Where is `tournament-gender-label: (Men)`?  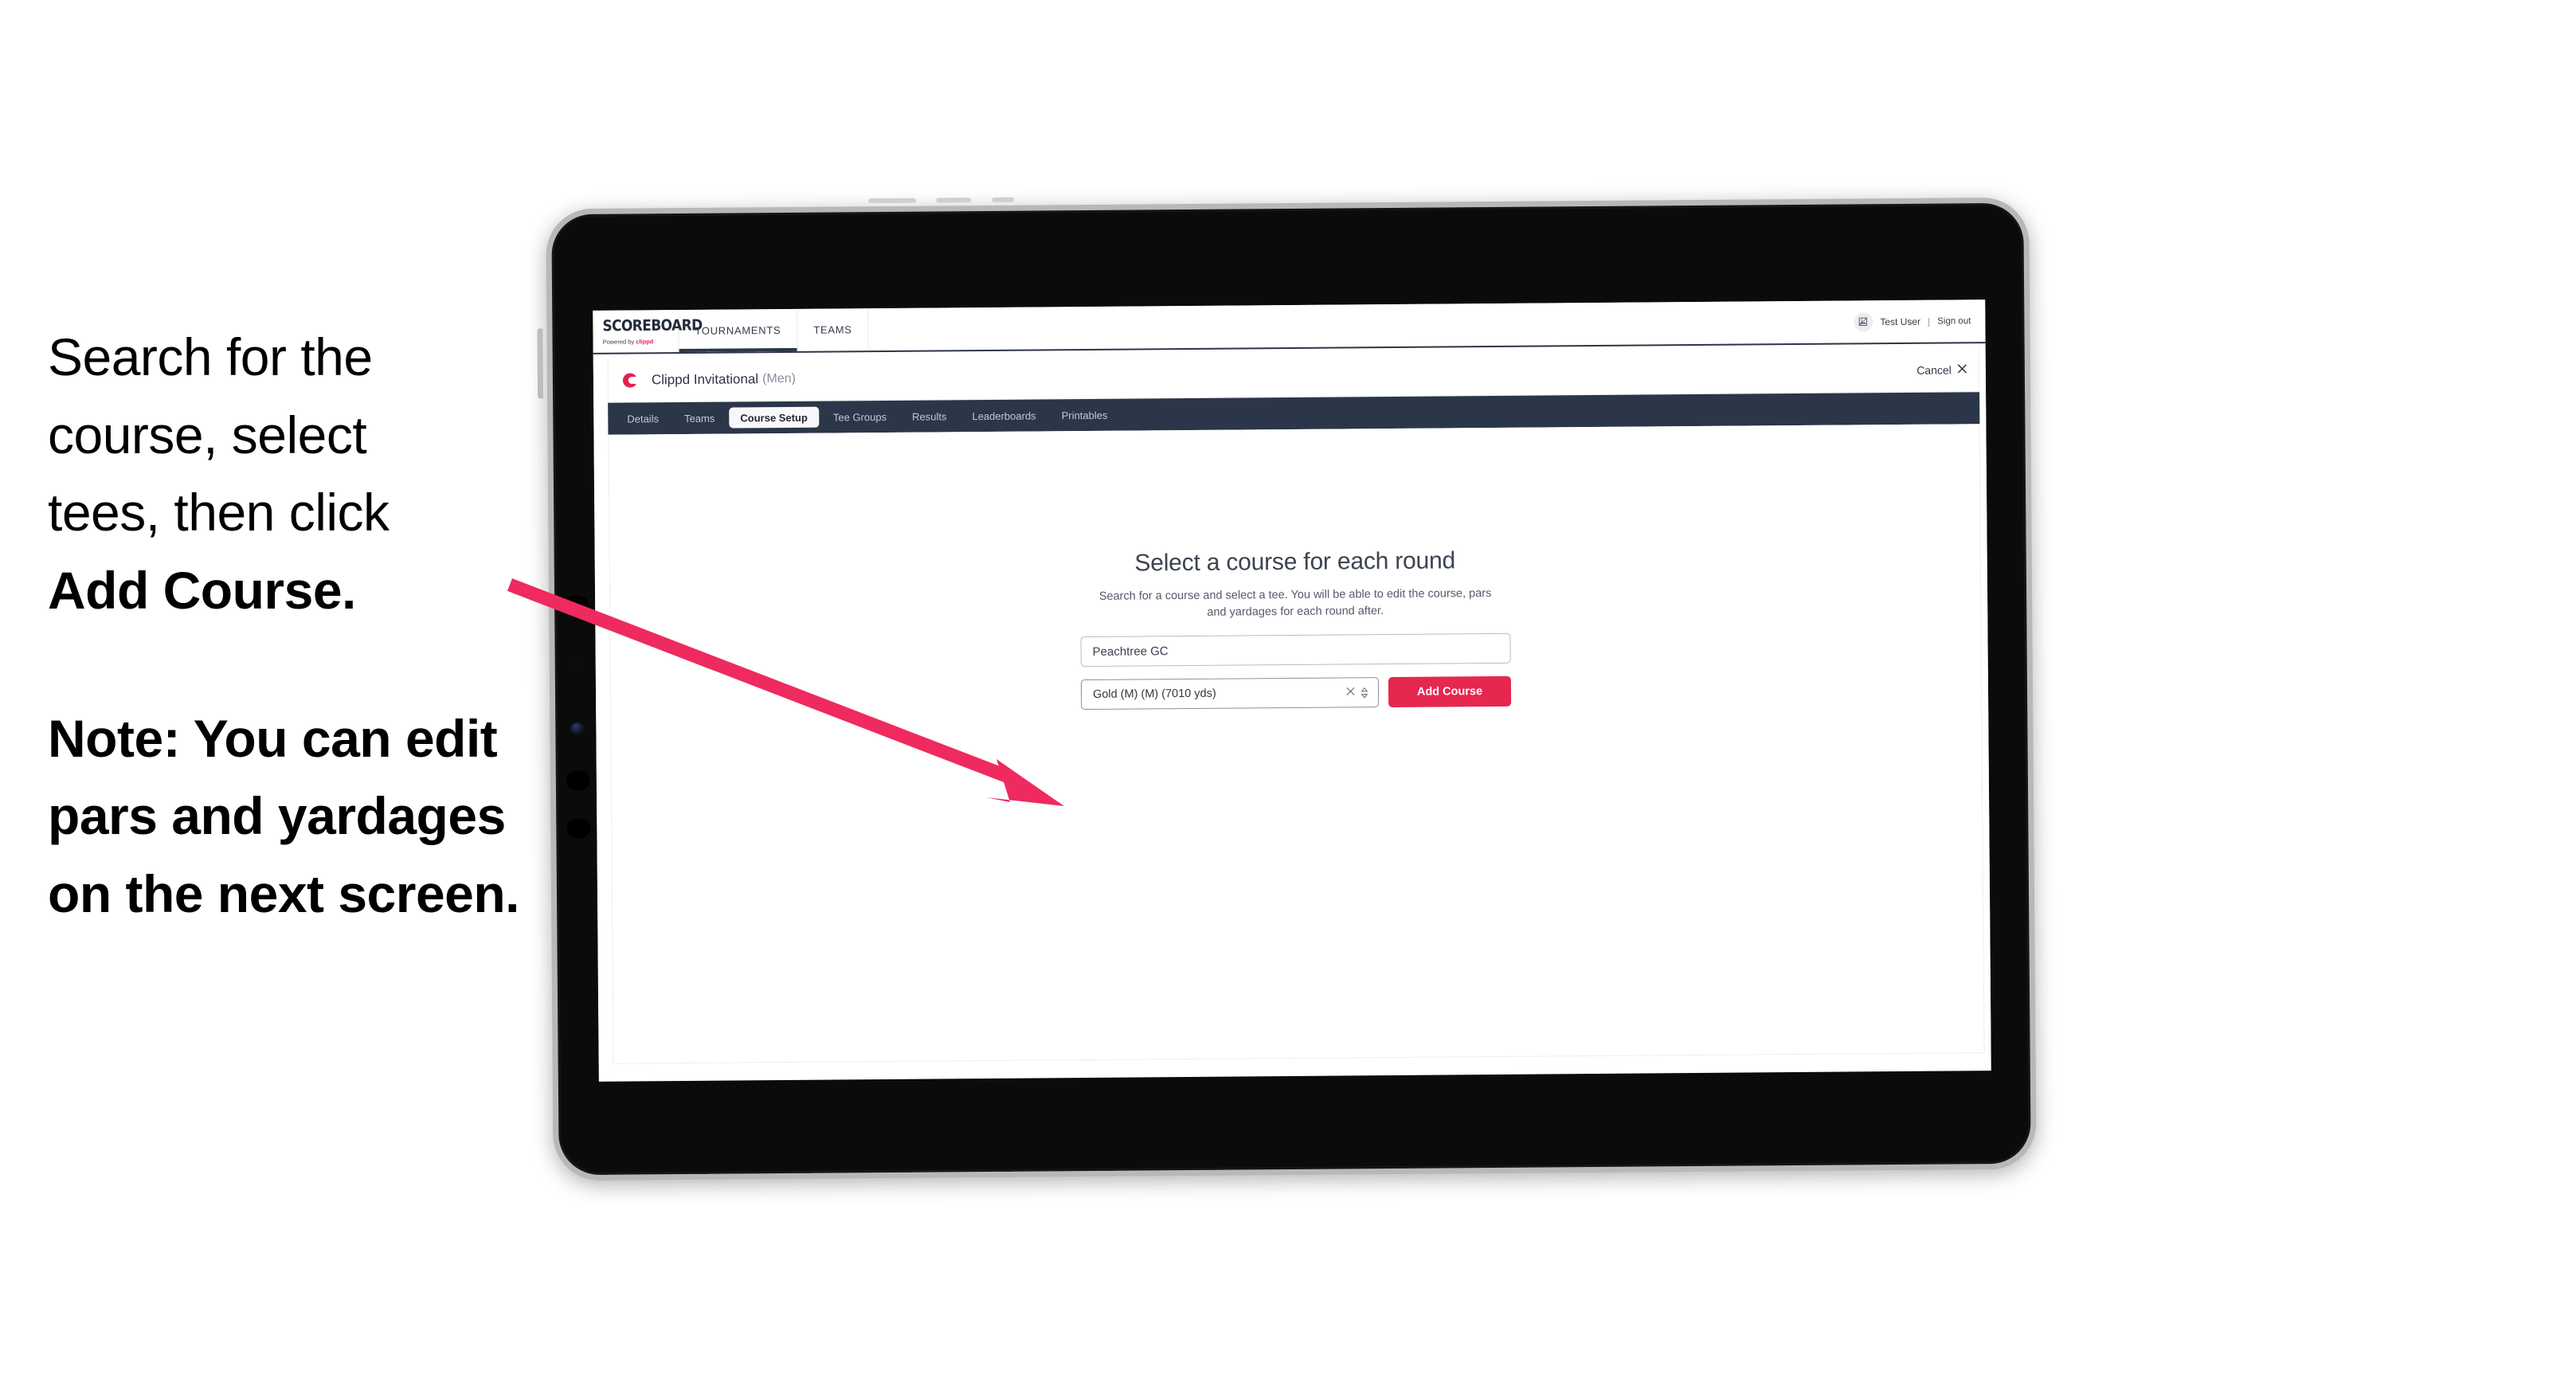 tournament-gender-label: (Men) is located at coordinates (779, 378).